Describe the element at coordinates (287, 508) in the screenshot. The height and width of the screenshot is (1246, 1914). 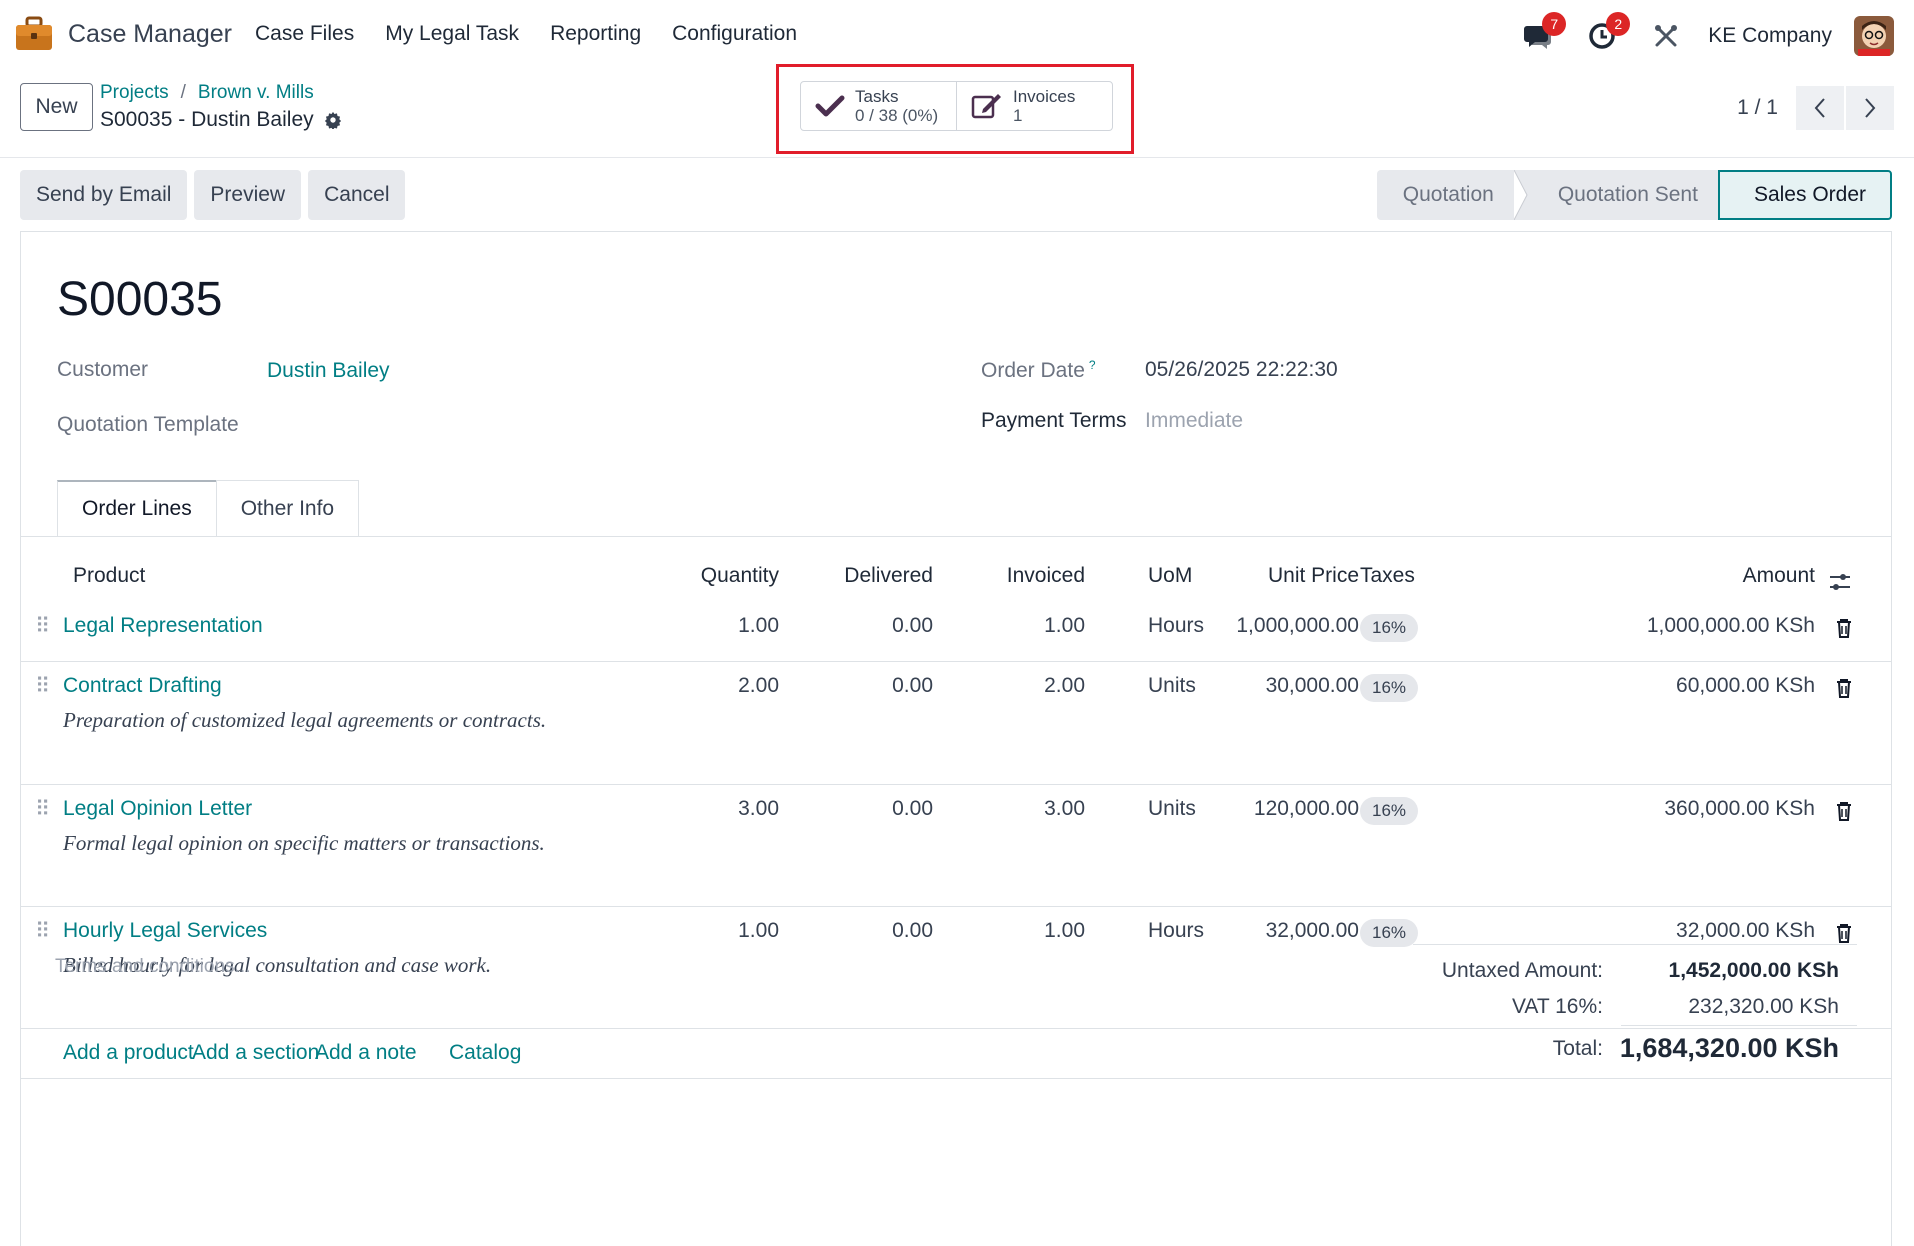
I see `tab-other-info: Other Info` at that location.